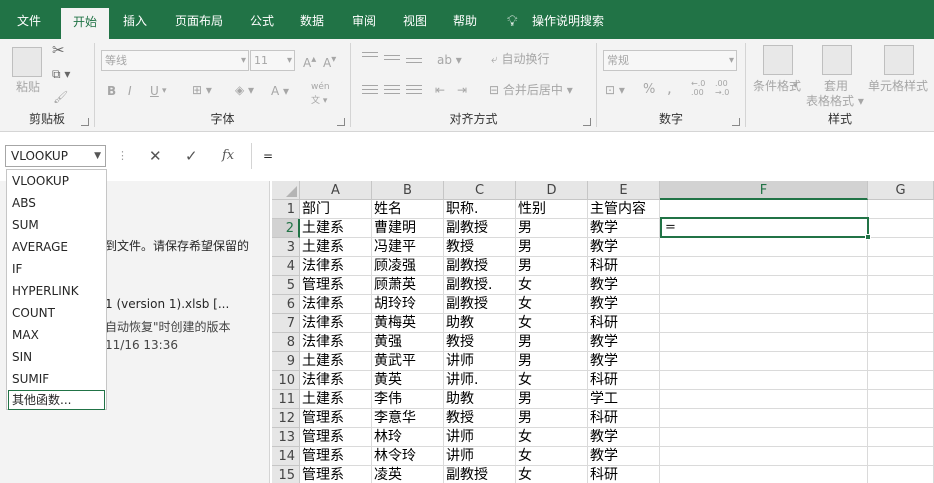  I want to click on paste-button: 粘贴, so click(28, 87).